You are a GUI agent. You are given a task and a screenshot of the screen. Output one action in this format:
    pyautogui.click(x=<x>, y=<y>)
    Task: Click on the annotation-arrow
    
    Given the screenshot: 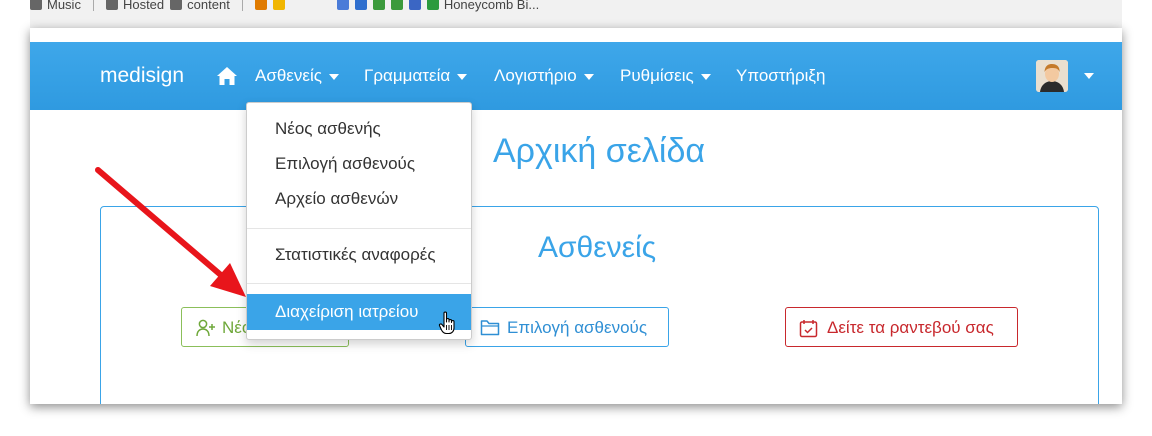 What is the action you would take?
    pyautogui.click(x=170, y=232)
    